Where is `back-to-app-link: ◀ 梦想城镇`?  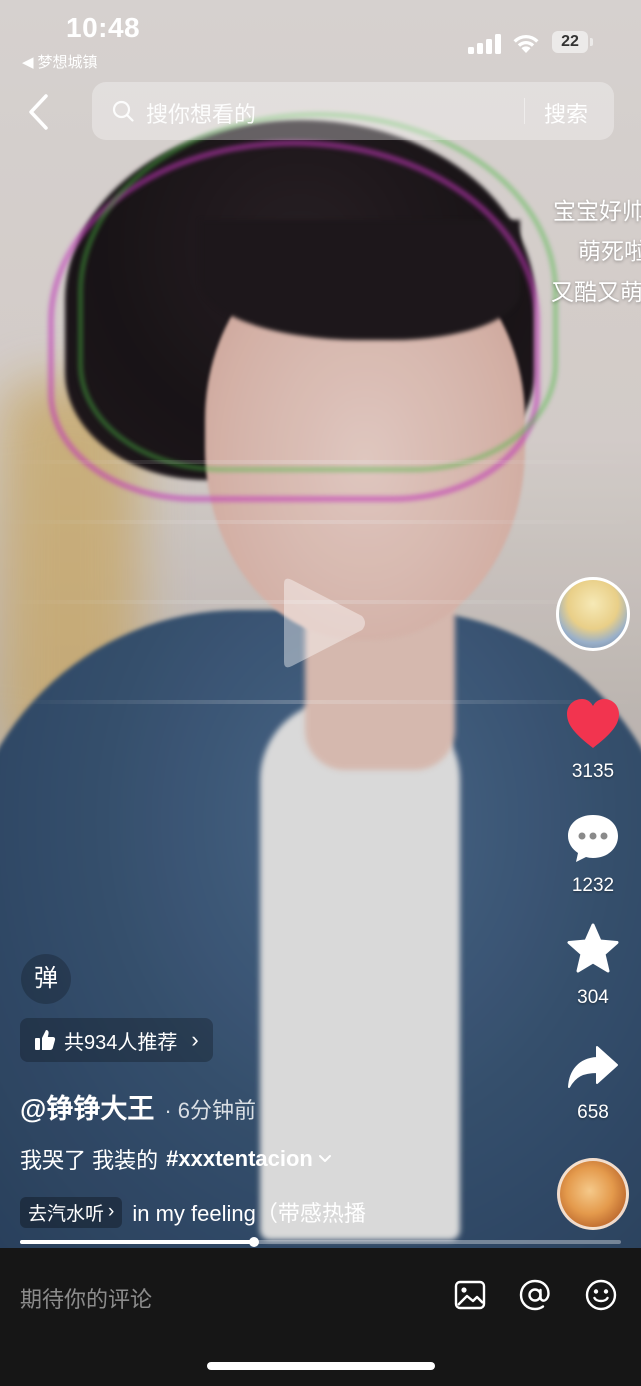
back-to-app-link: ◀ 梦想城镇 is located at coordinates (60, 61).